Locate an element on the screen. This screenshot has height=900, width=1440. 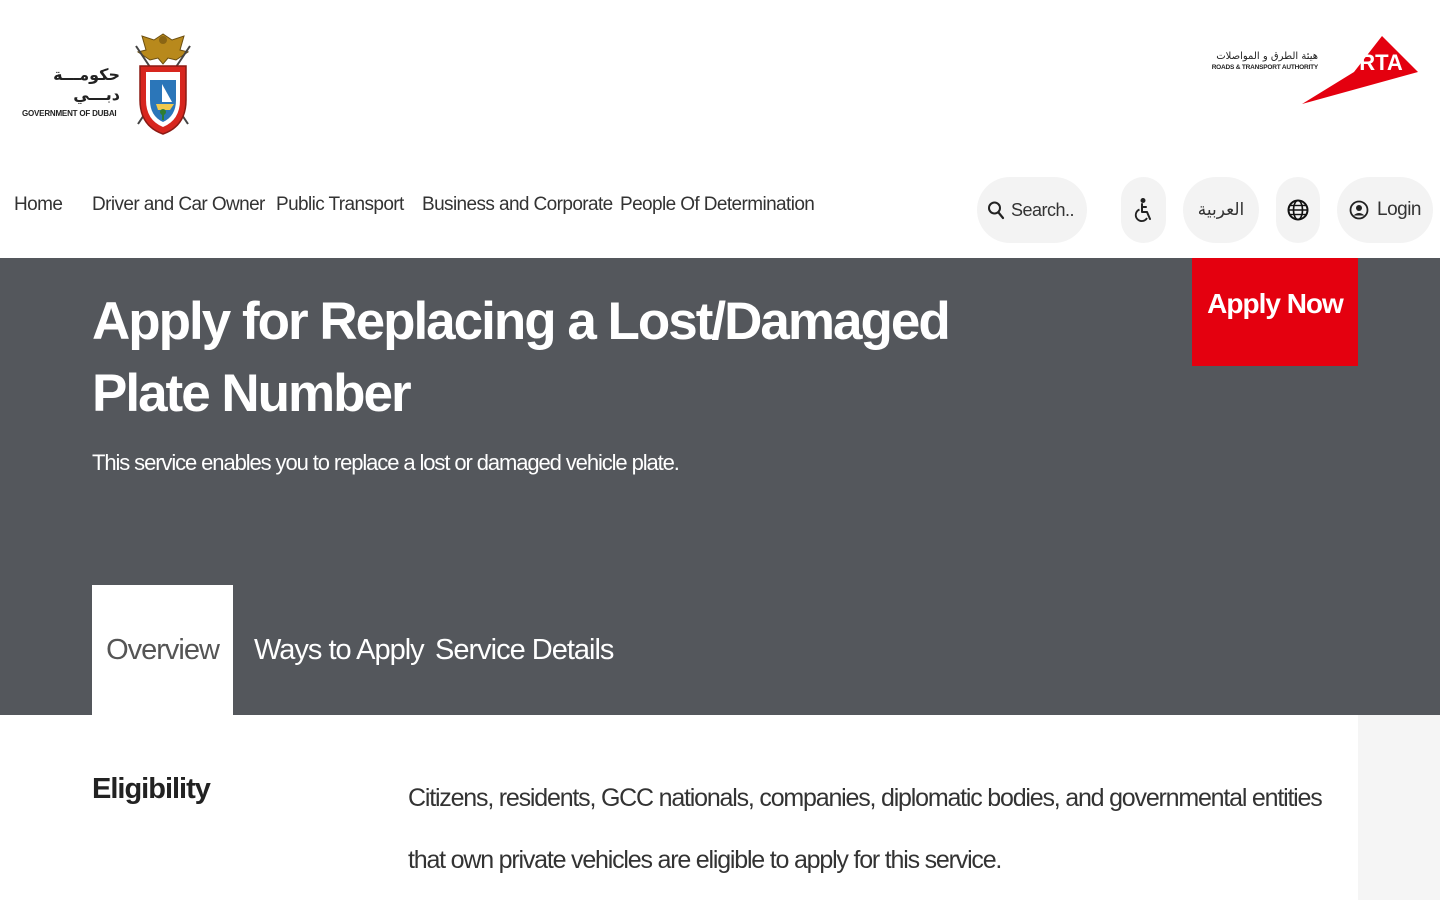
apply-now-button: Apply Now is located at coordinates (1275, 312).